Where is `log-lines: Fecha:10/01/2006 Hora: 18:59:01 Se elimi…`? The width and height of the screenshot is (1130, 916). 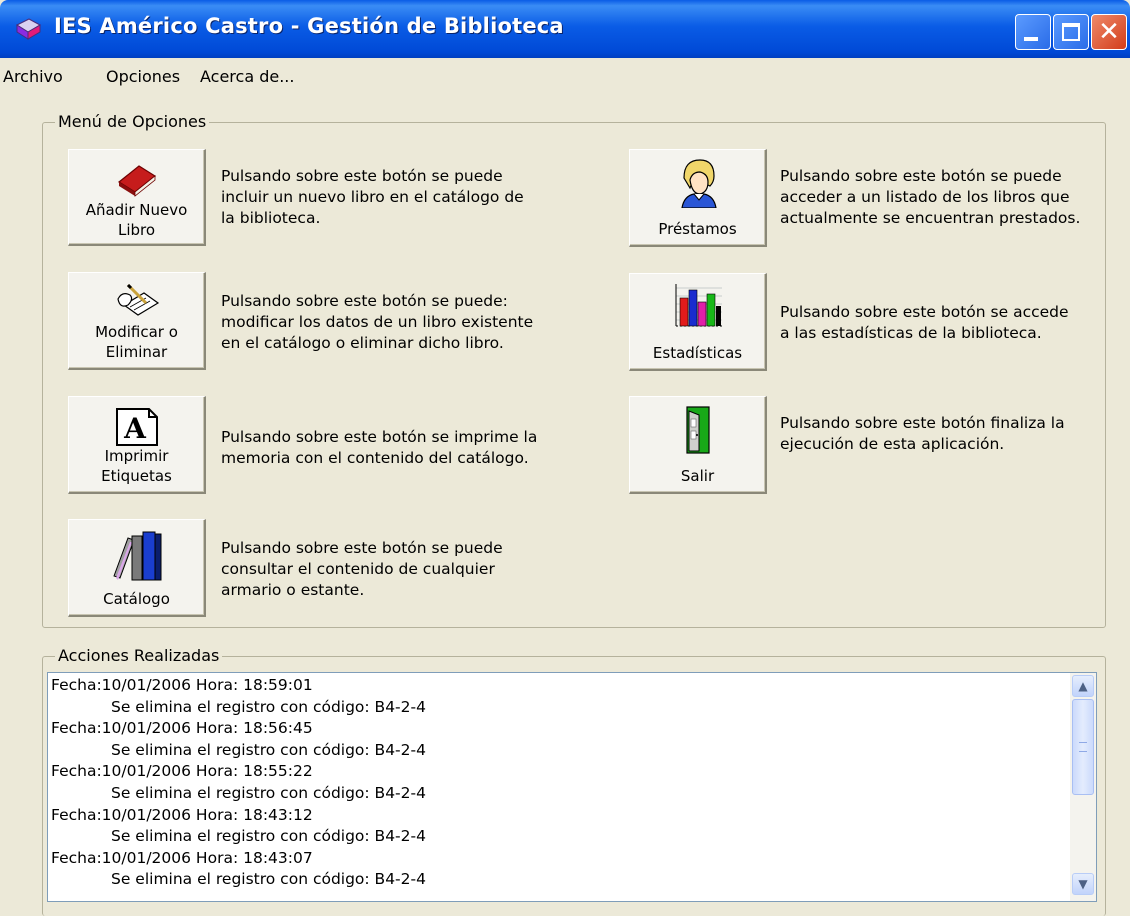 log-lines: Fecha:10/01/2006 Hora: 18:59:01 Se elimi… is located at coordinates (238, 783).